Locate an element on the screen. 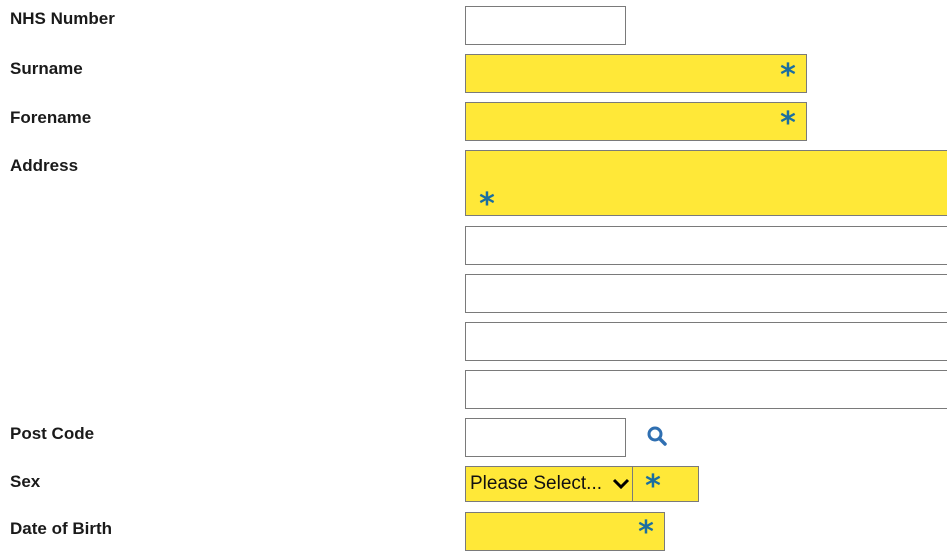 The width and height of the screenshot is (947, 551). forename-required-marker: * is located at coordinates (788, 123).